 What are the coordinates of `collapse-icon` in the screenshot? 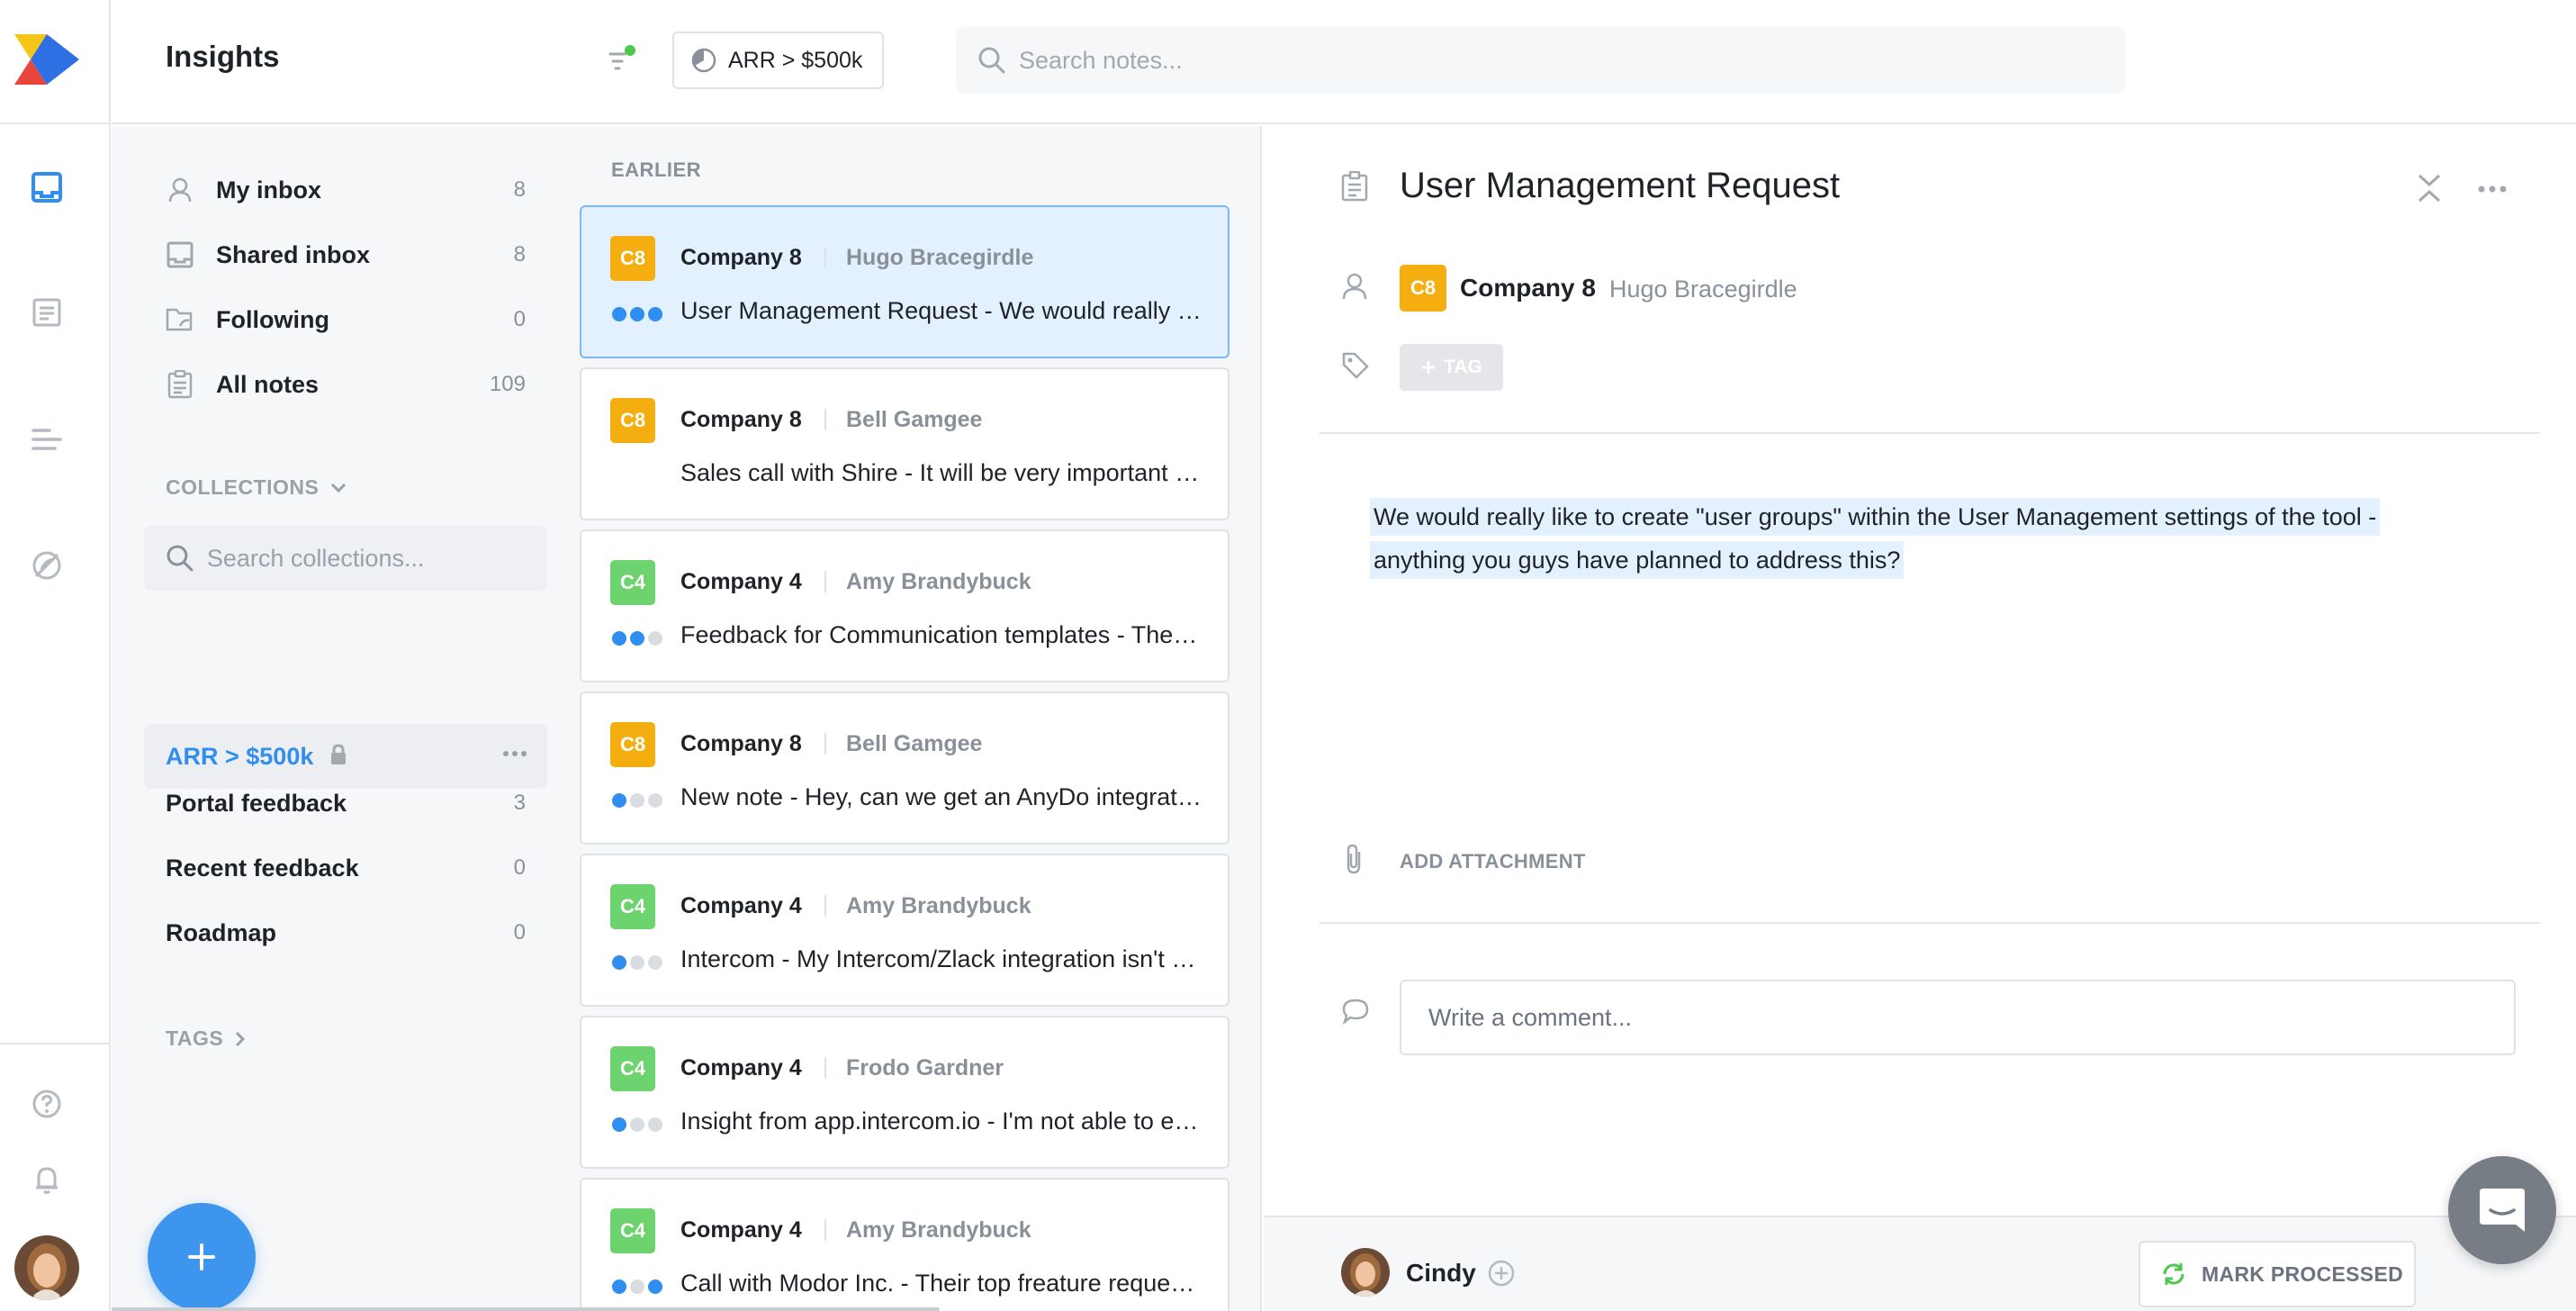 It's located at (2429, 190).